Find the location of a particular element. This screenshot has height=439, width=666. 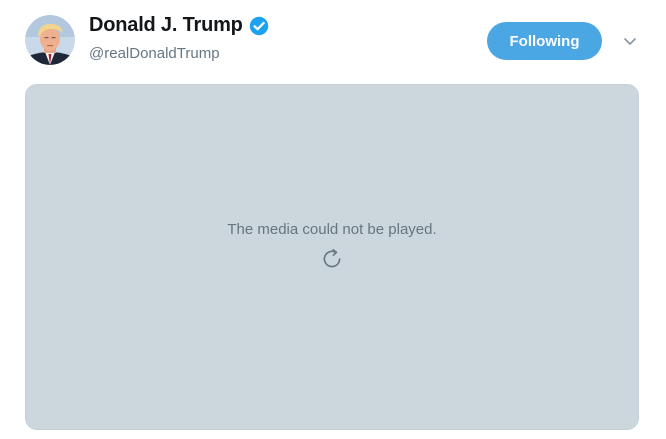

retry-icon is located at coordinates (332, 259).